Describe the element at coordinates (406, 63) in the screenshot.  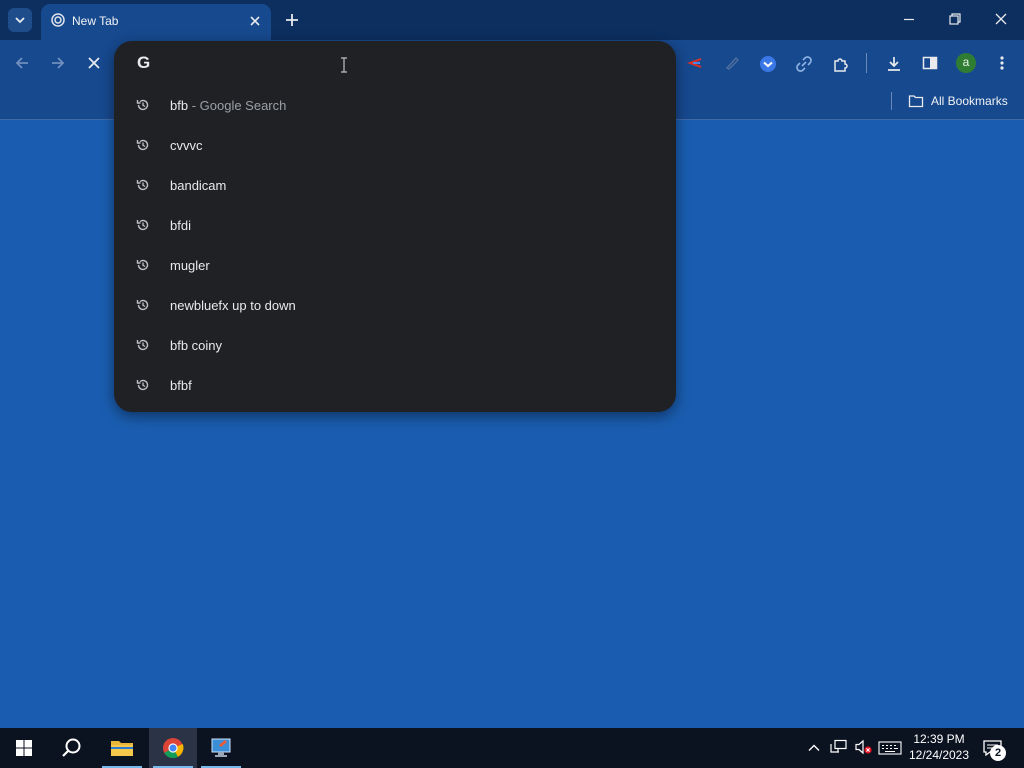
I see `omnibox-input` at that location.